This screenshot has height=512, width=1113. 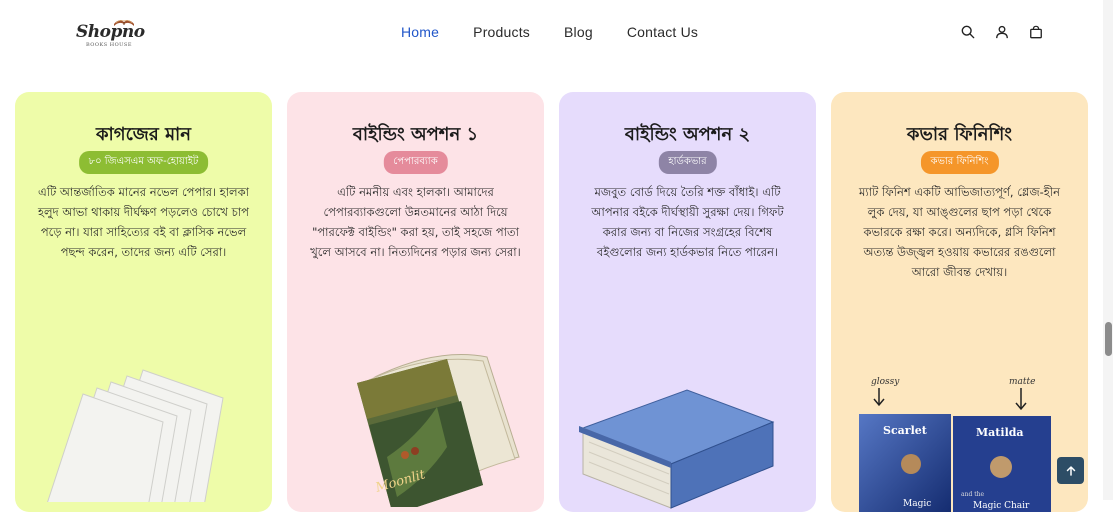 I want to click on nav-home: Home, so click(x=420, y=32).